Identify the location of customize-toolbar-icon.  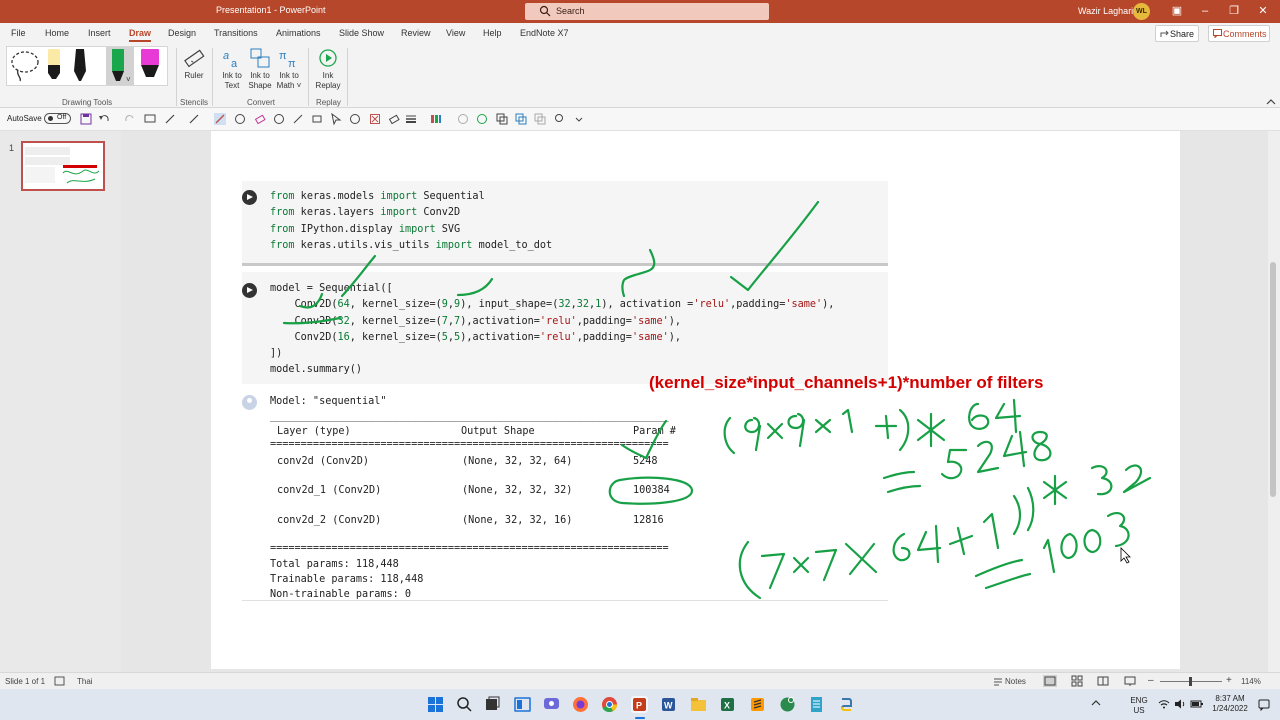
(579, 119).